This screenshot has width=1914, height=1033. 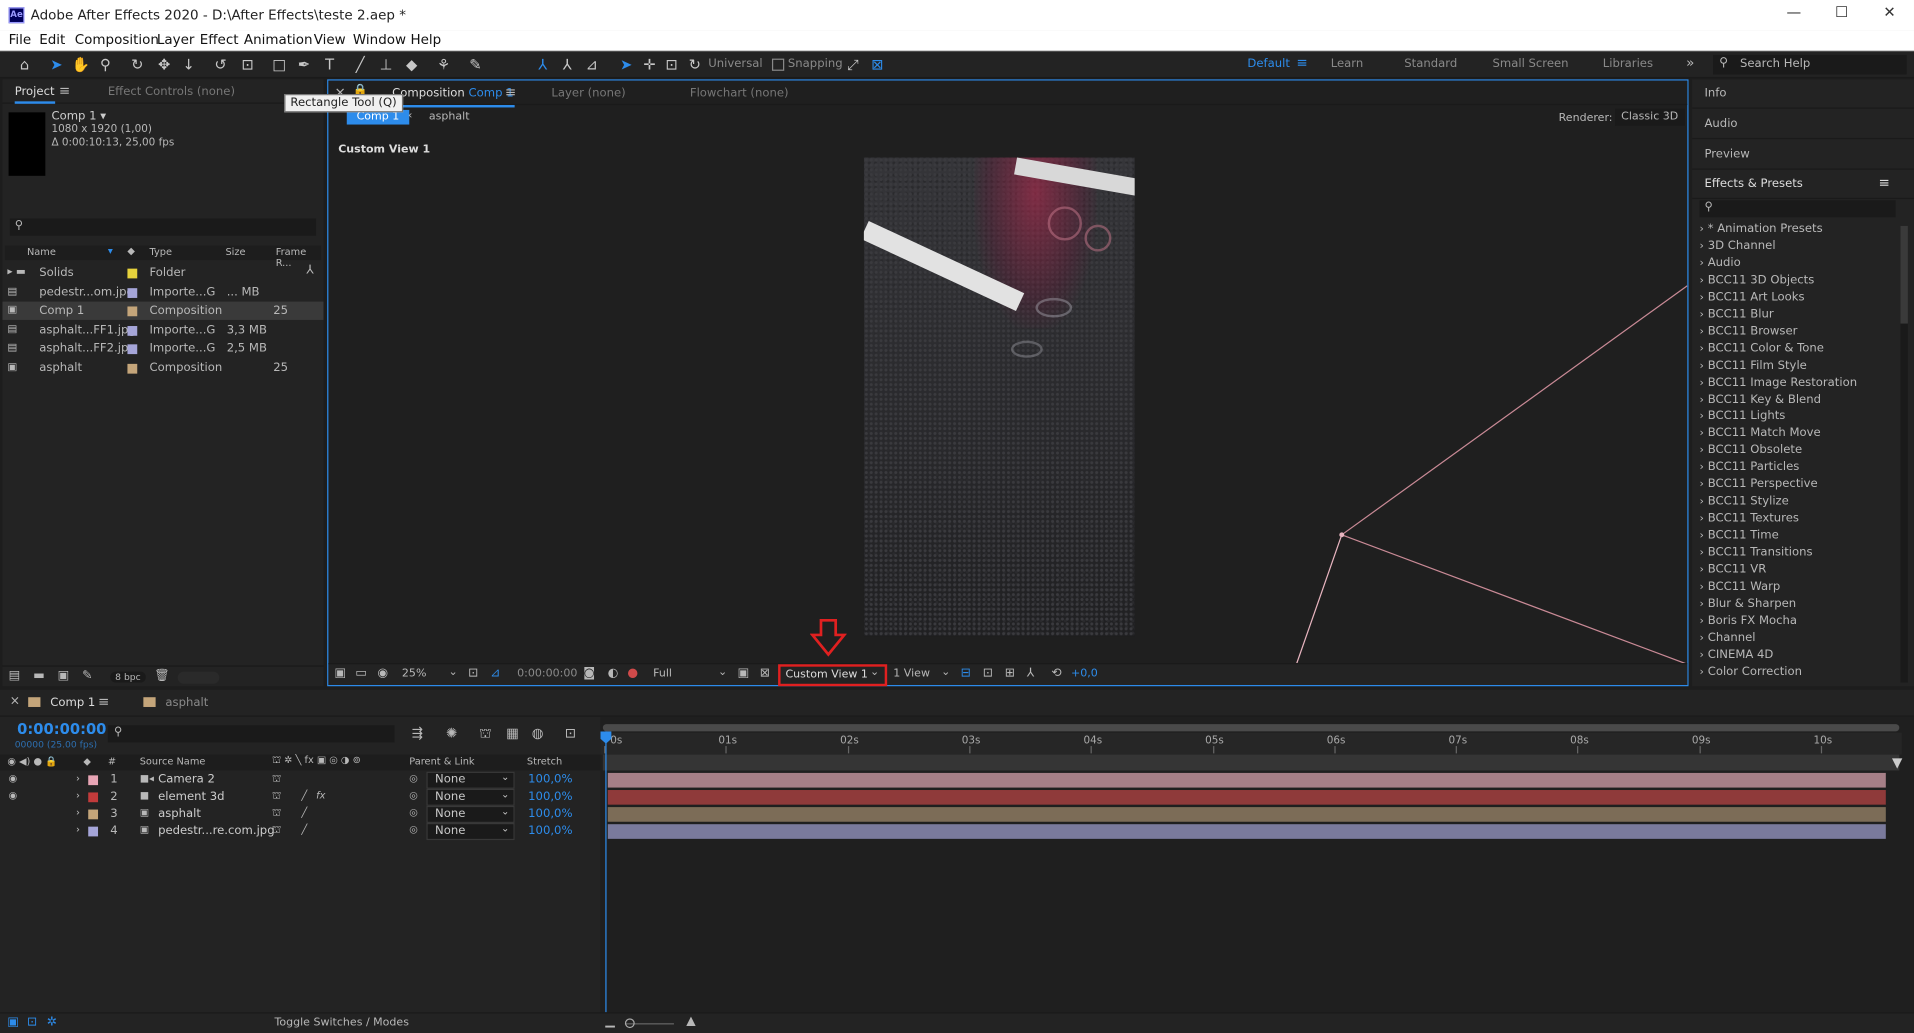 What do you see at coordinates (162, 330) in the screenshot?
I see `project-item: ▤ asphalt...FF1.jpg Importe...G 3,3 MB` at bounding box center [162, 330].